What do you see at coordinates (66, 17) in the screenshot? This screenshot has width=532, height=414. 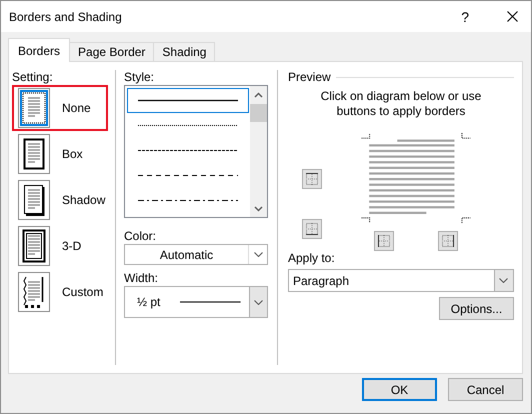 I see `window-title: Borders and Shading` at bounding box center [66, 17].